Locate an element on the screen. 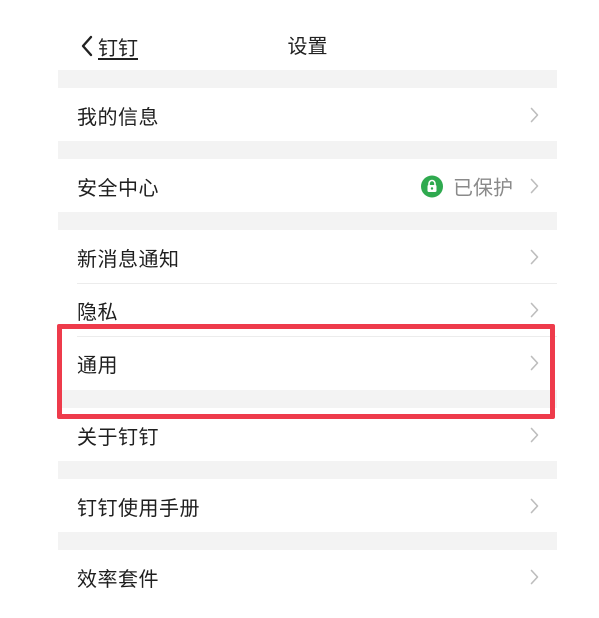 This screenshot has height=618, width=599. menu-item-label: 关于钉钉 is located at coordinates (118, 436).